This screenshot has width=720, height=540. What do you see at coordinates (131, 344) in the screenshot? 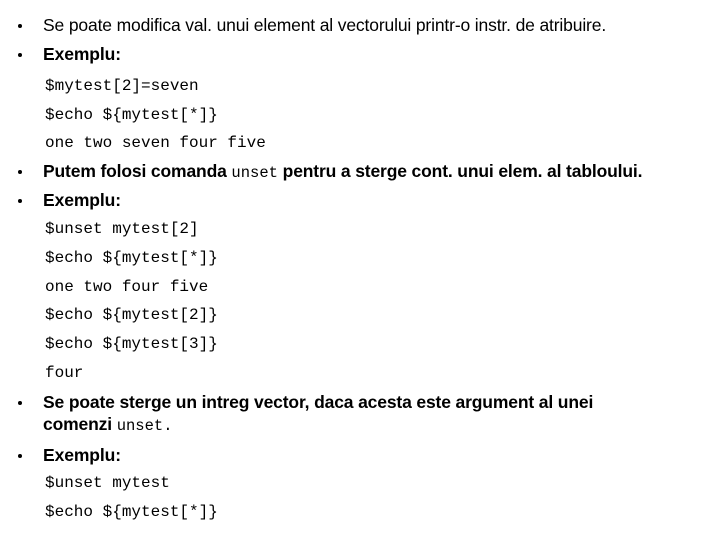
I see `code-line: $echo ${mytest[3]}` at bounding box center [131, 344].